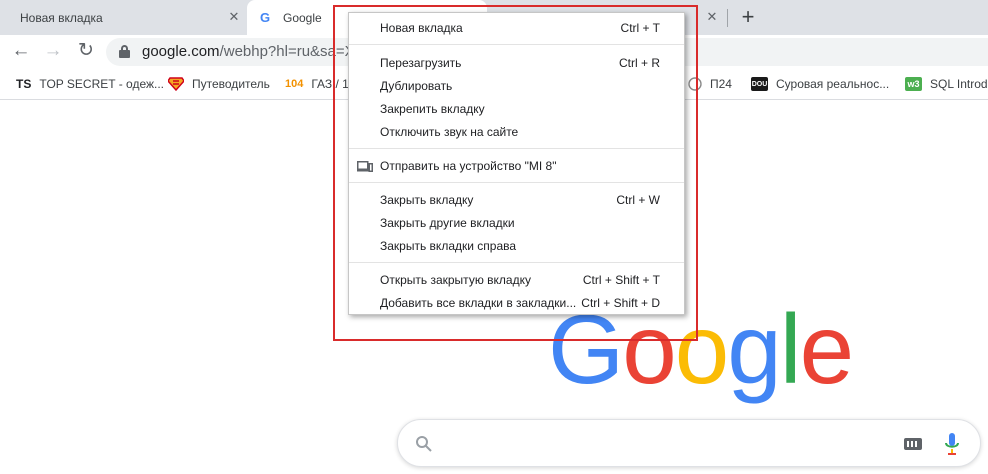  What do you see at coordinates (123, 17) in the screenshot?
I see `tab-new-tab: Новая вкладка ✕` at bounding box center [123, 17].